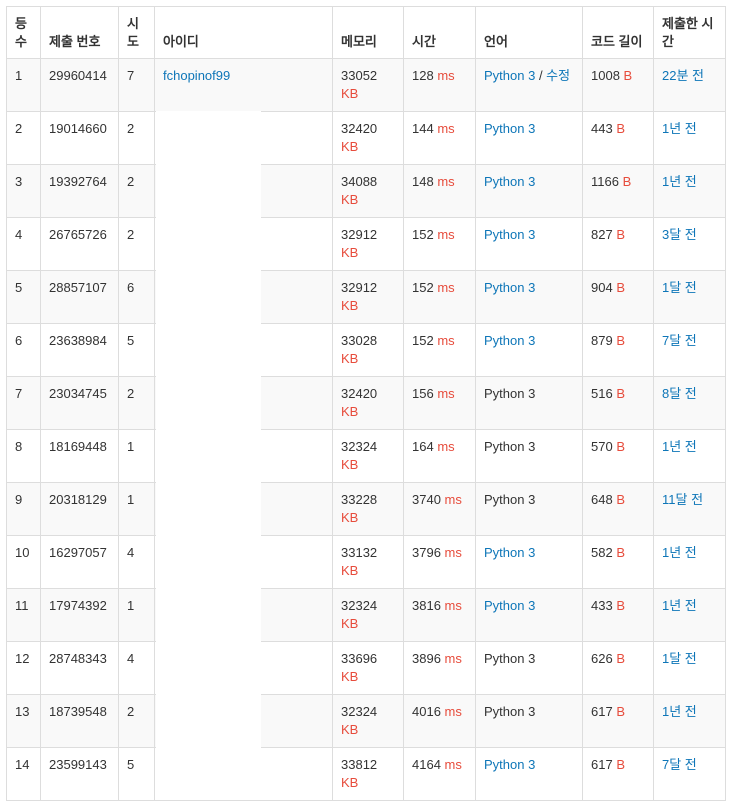 This screenshot has height=801, width=730. I want to click on time-value: 144, so click(423, 128).